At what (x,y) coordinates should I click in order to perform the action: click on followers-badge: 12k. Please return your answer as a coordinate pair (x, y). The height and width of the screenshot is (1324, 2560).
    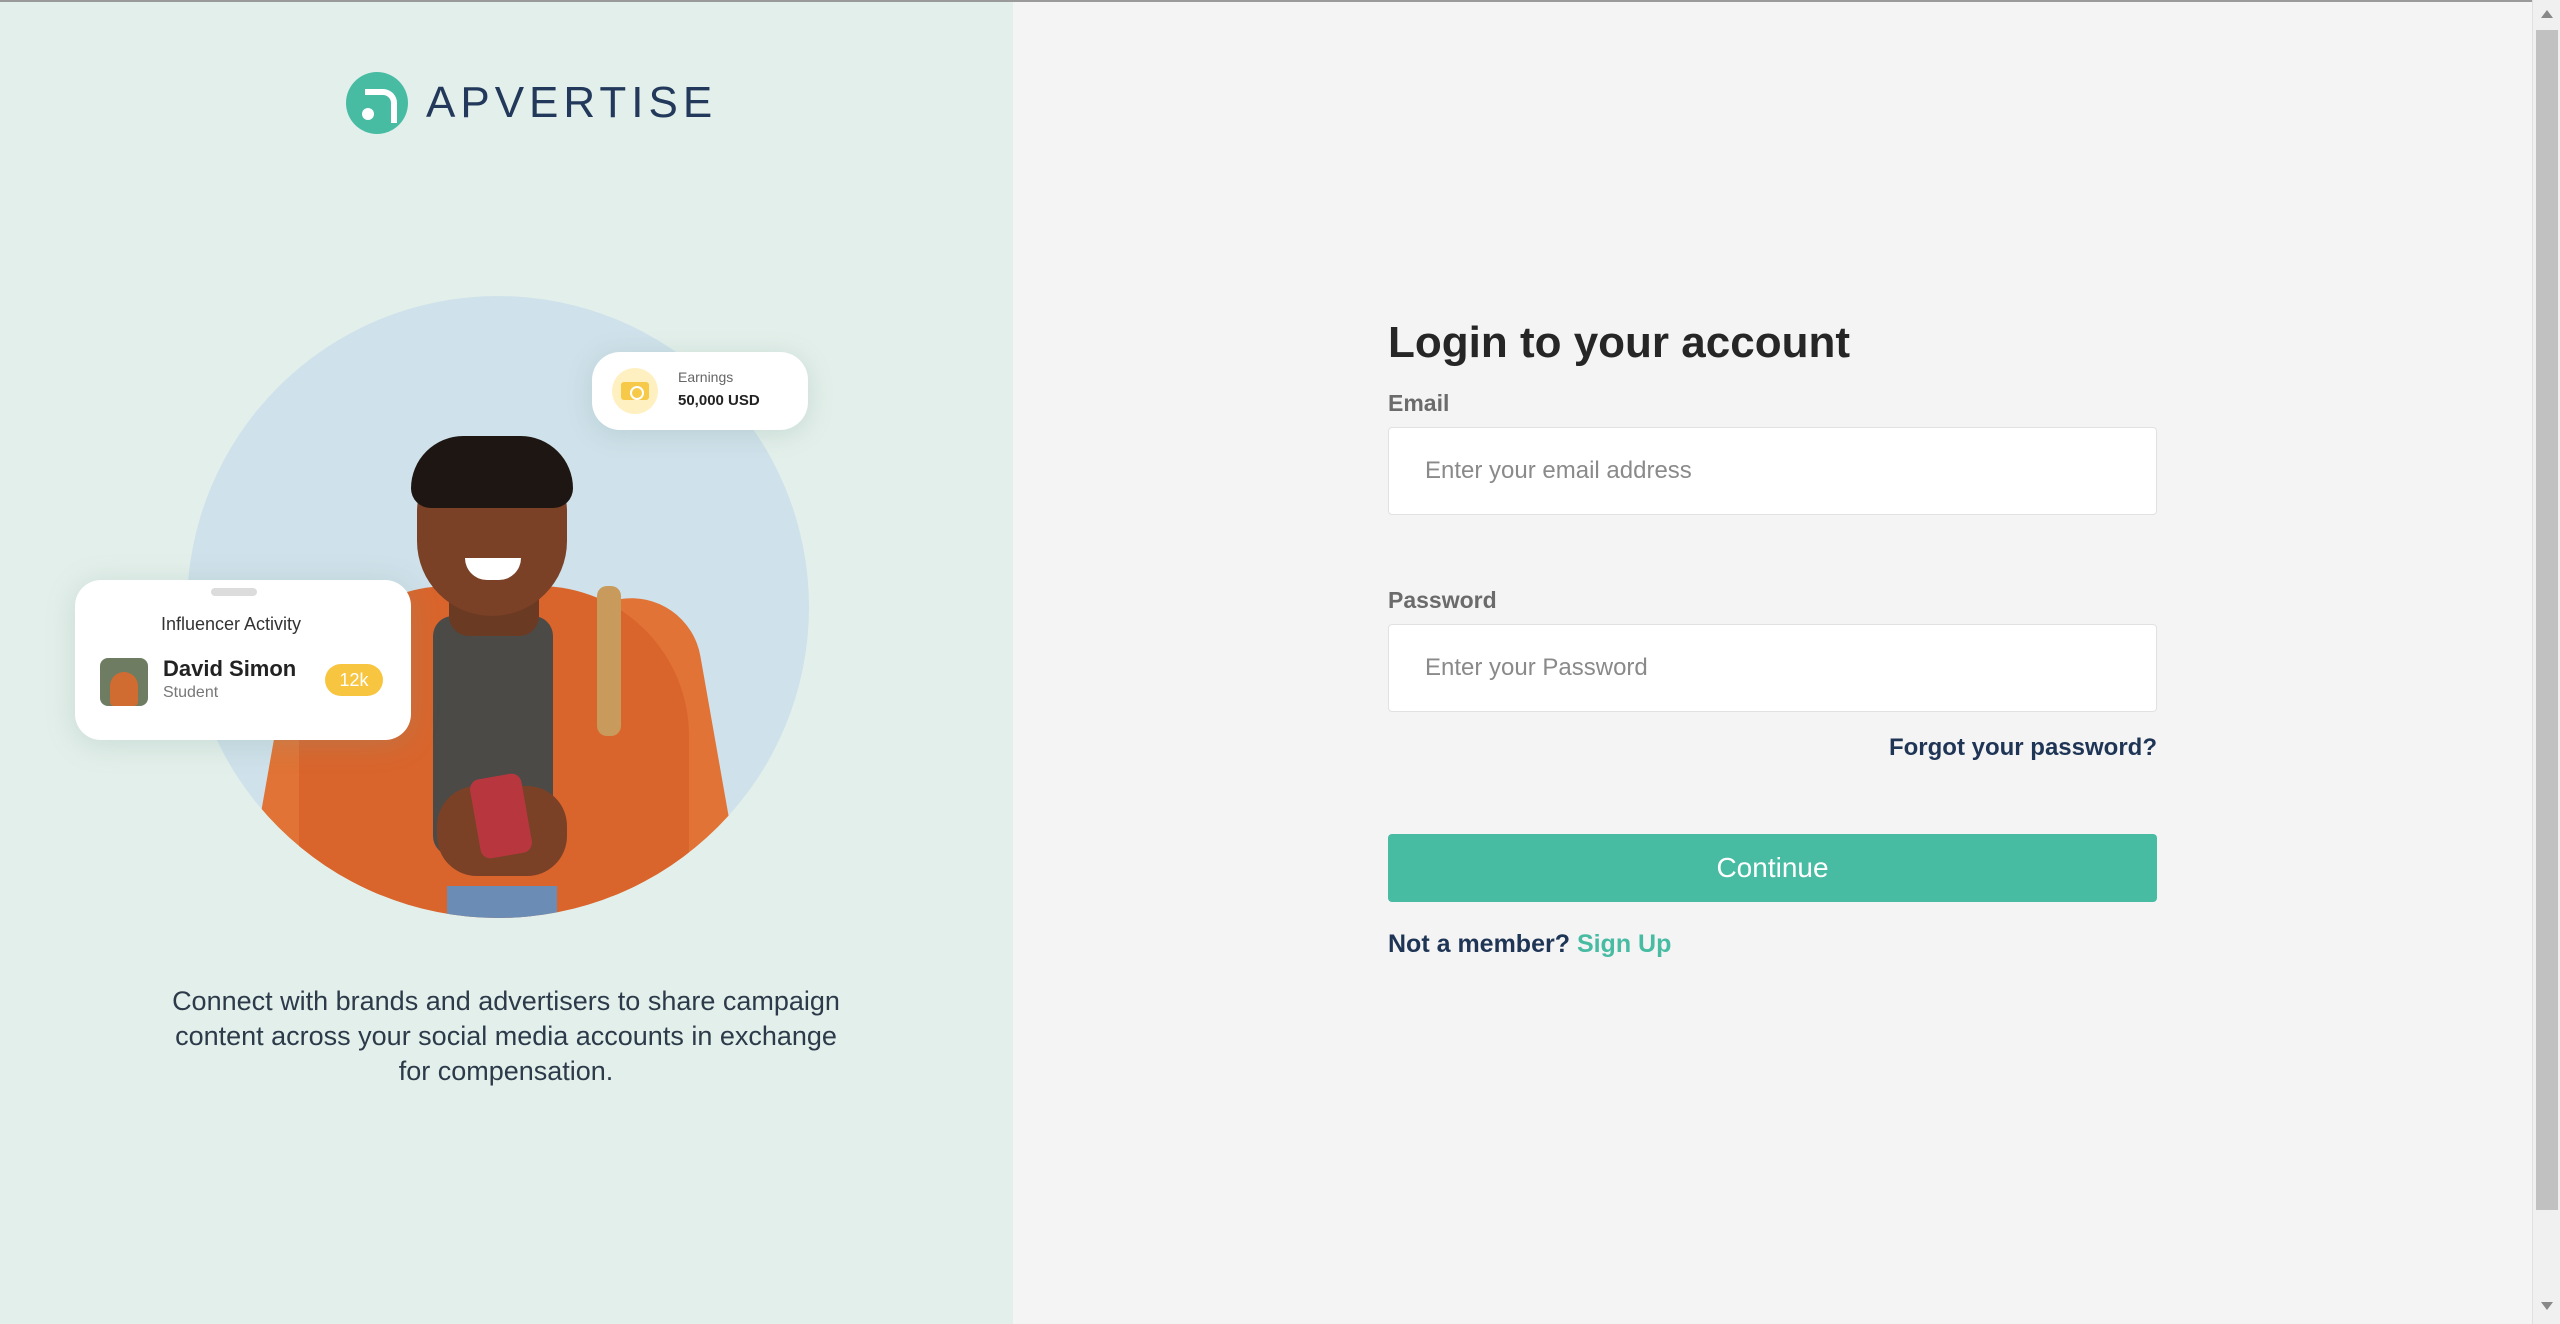
    Looking at the image, I should click on (354, 680).